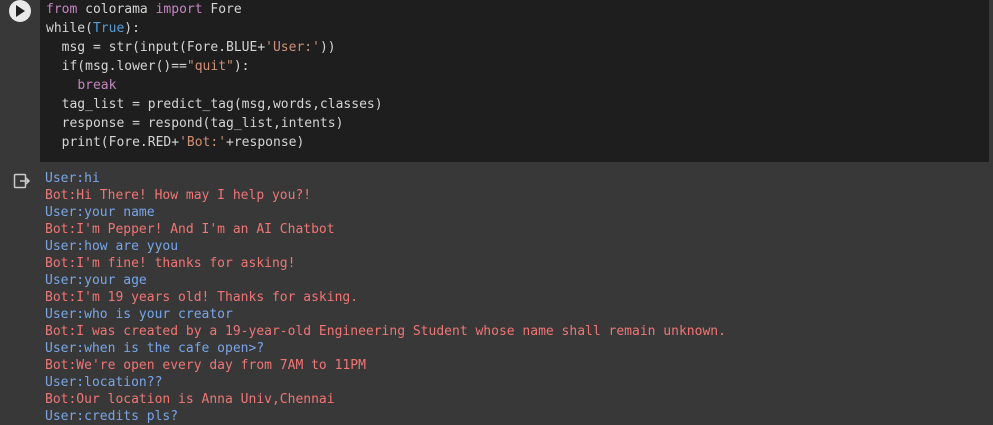  Describe the element at coordinates (222, 9) in the screenshot. I see `code-token: Fore` at that location.